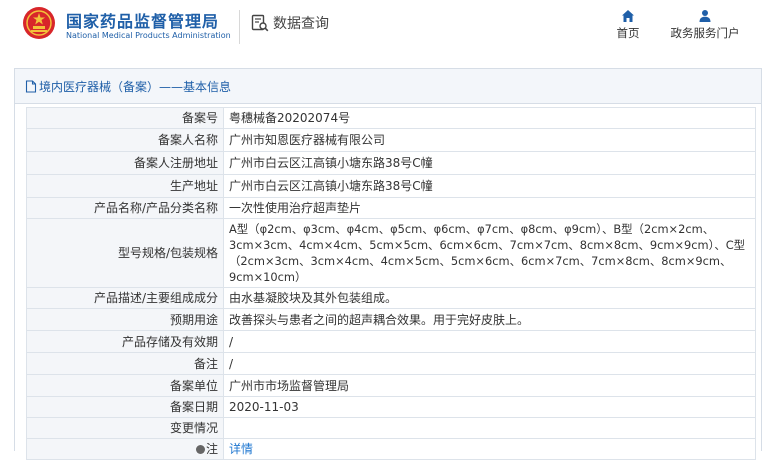 The width and height of the screenshot is (763, 460). I want to click on table-row: 产品存储及有效期 /, so click(391, 341).